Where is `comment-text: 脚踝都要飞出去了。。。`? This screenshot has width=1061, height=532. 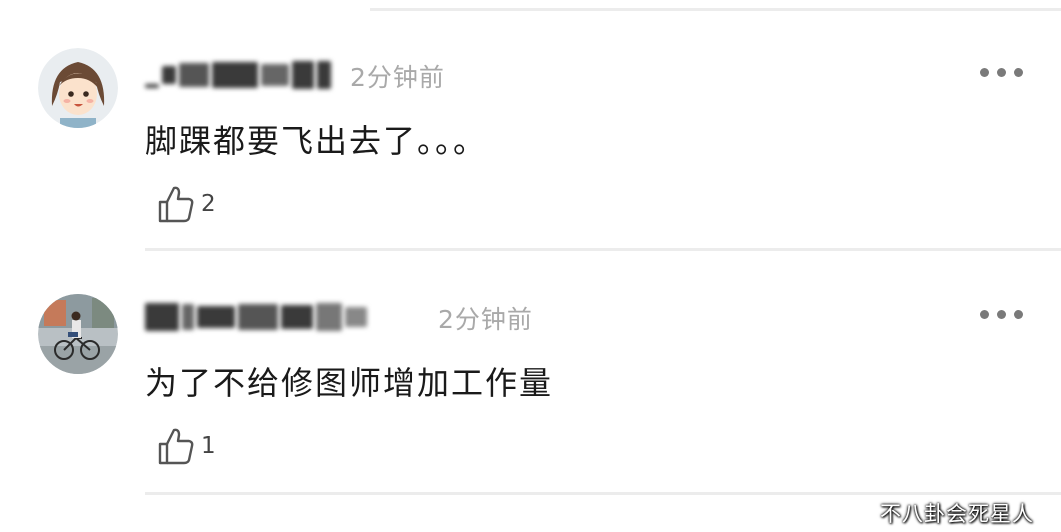
comment-text: 脚踝都要飞出去了。。。 is located at coordinates (316, 141).